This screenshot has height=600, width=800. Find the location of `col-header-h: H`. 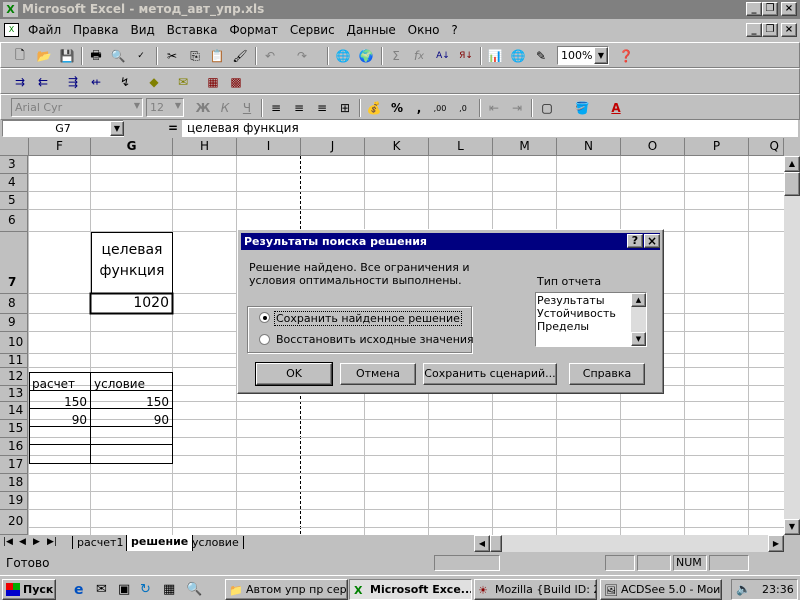

col-header-h: H is located at coordinates (205, 147).